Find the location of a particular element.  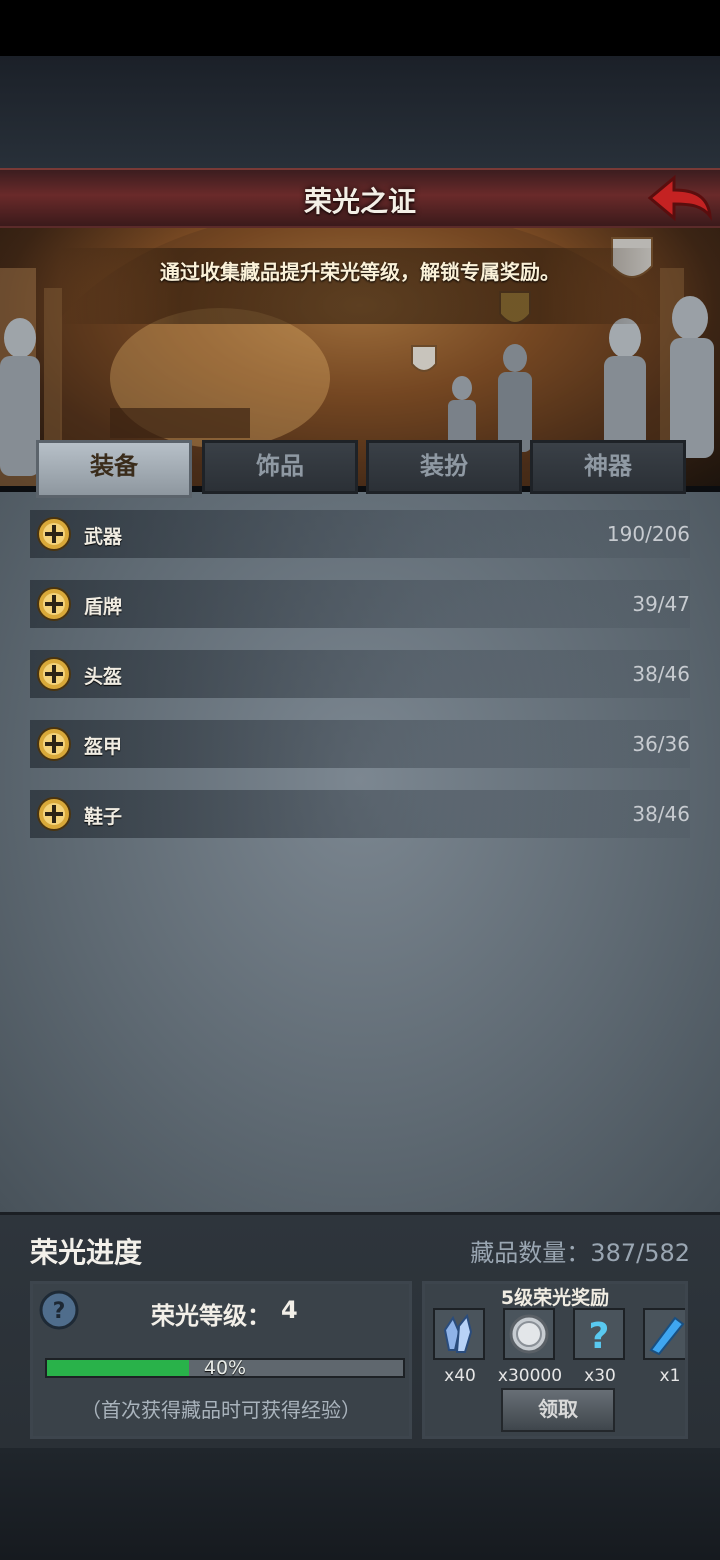

back-button is located at coordinates (679, 198).